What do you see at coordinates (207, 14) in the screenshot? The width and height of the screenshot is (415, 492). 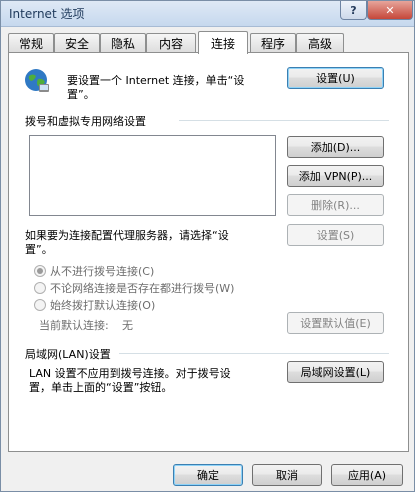 I see `title-bar: Internet 选项 ? ✕` at bounding box center [207, 14].